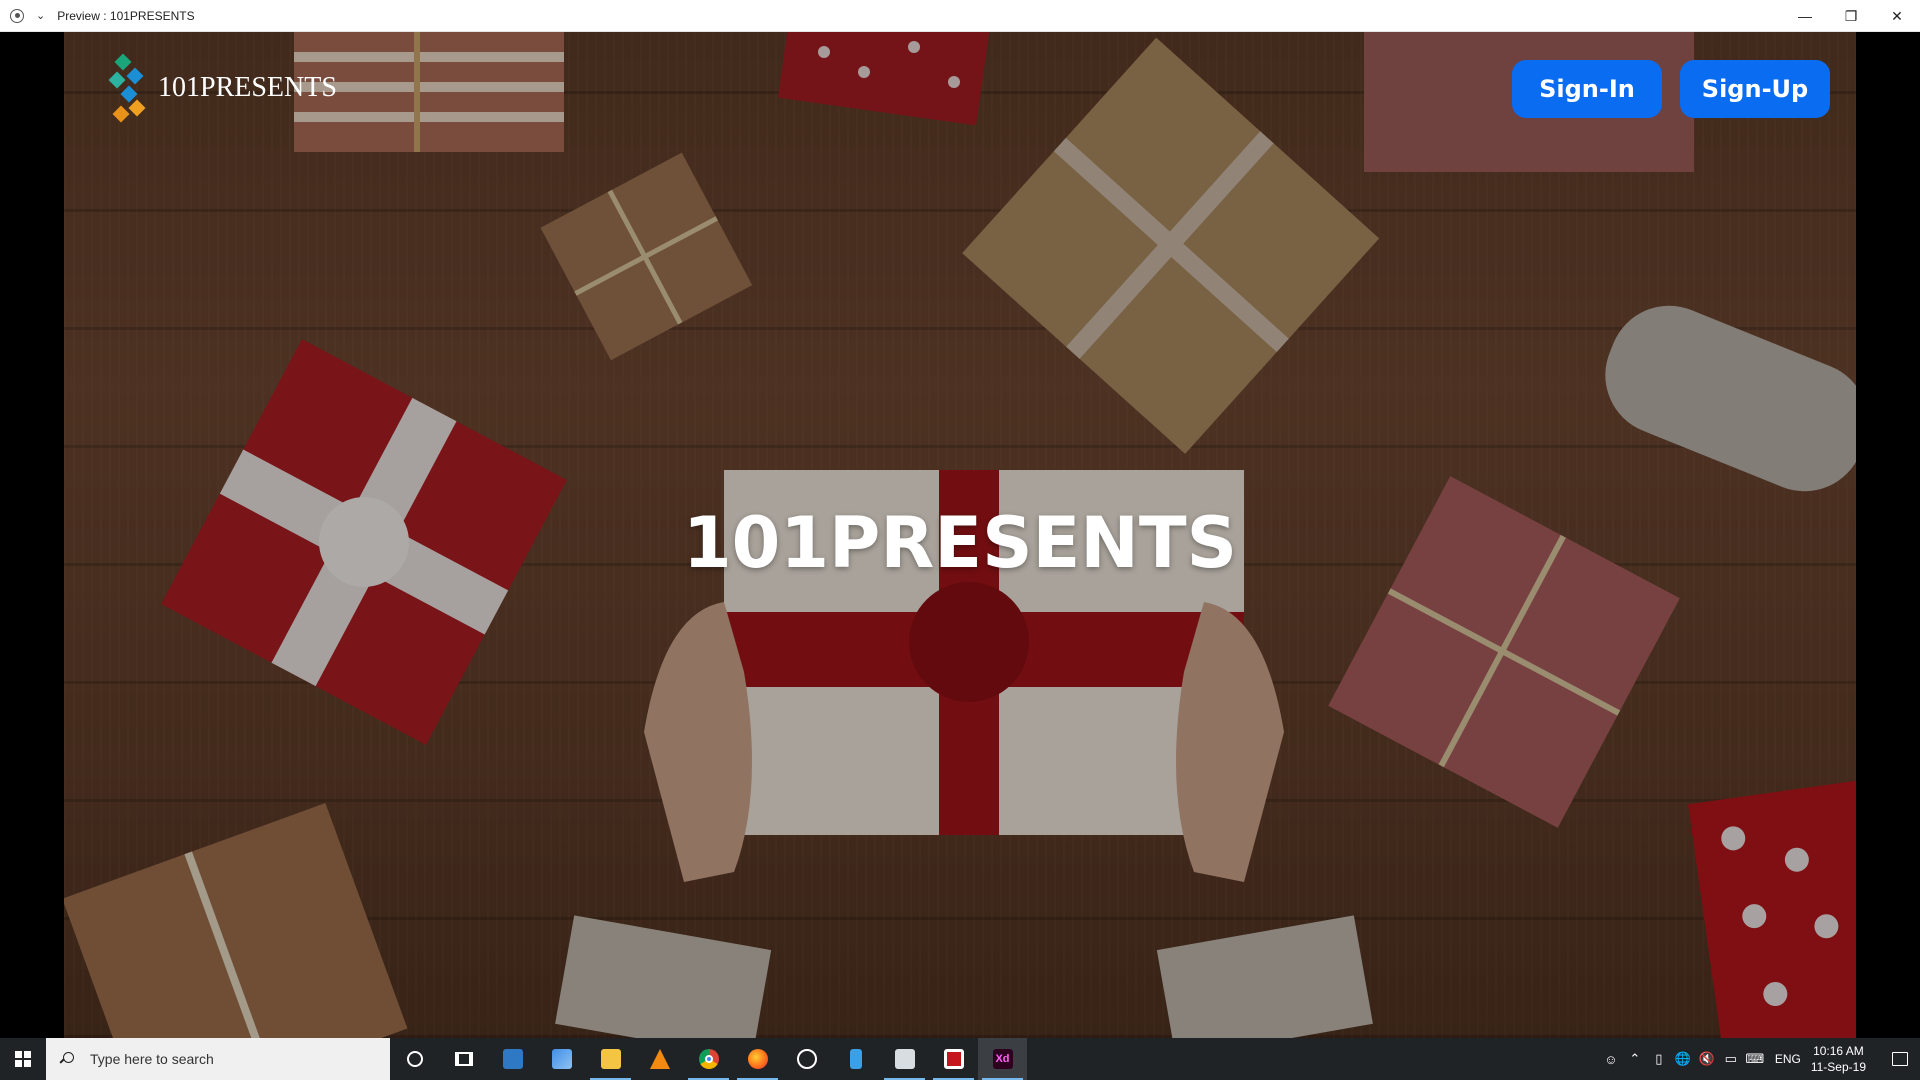  Describe the element at coordinates (1671, 89) in the screenshot. I see `auth-buttons: Sign-In Sign-Up` at that location.